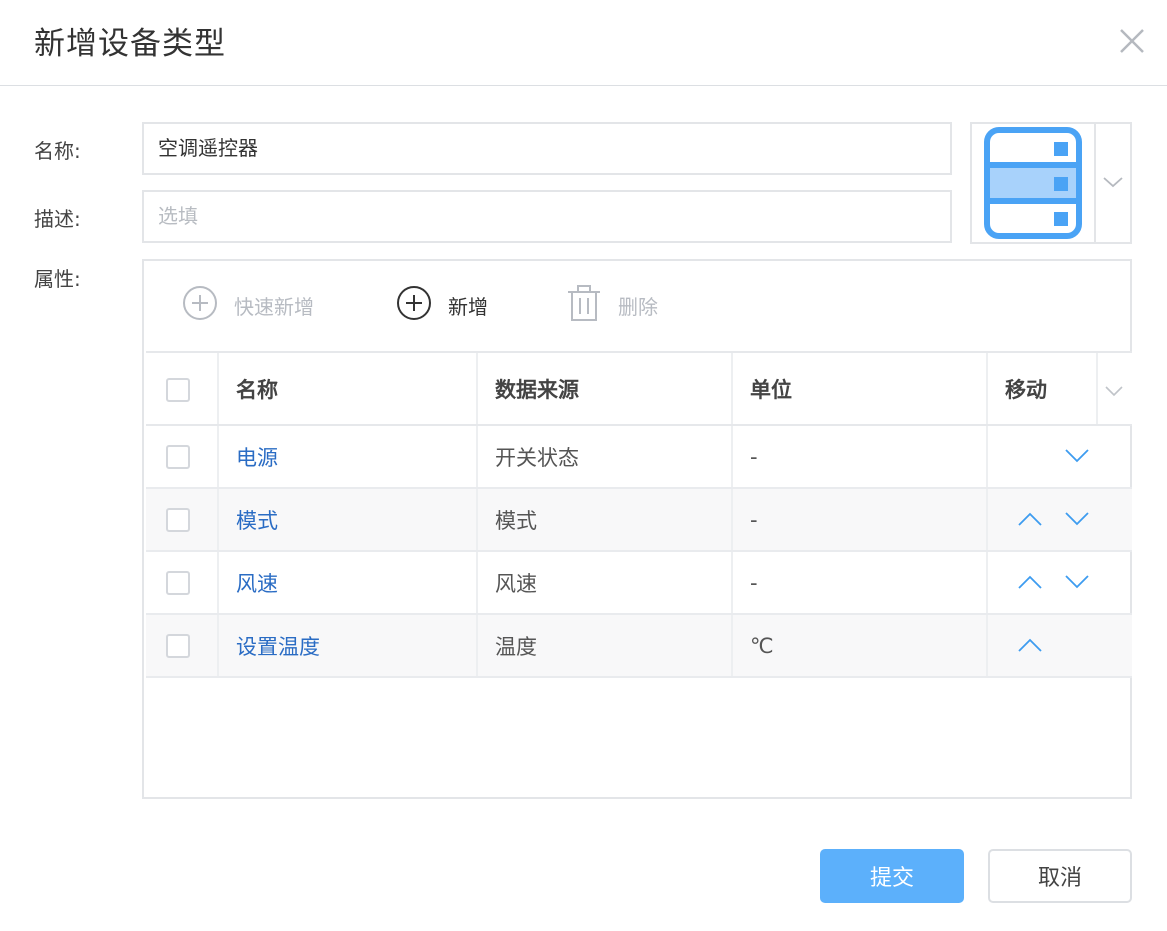 Image resolution: width=1167 pixels, height=931 pixels. Describe the element at coordinates (1114, 392) in the screenshot. I see `column-settings-chevron-icon` at that location.